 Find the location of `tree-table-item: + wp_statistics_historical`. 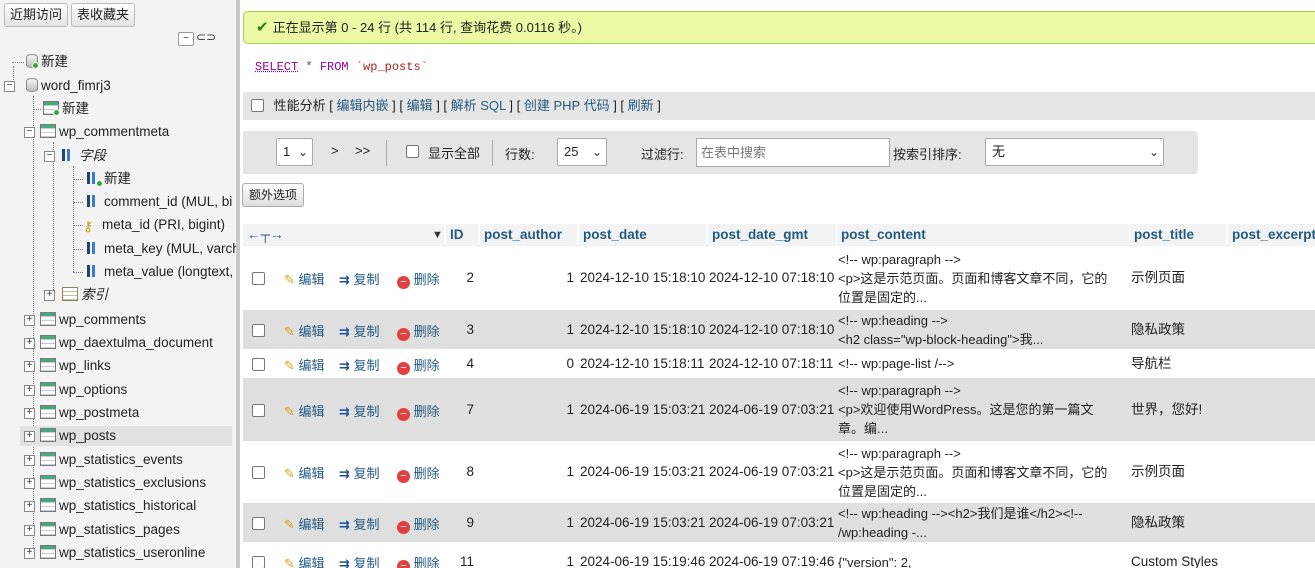

tree-table-item: + wp_statistics_historical is located at coordinates (110, 506).